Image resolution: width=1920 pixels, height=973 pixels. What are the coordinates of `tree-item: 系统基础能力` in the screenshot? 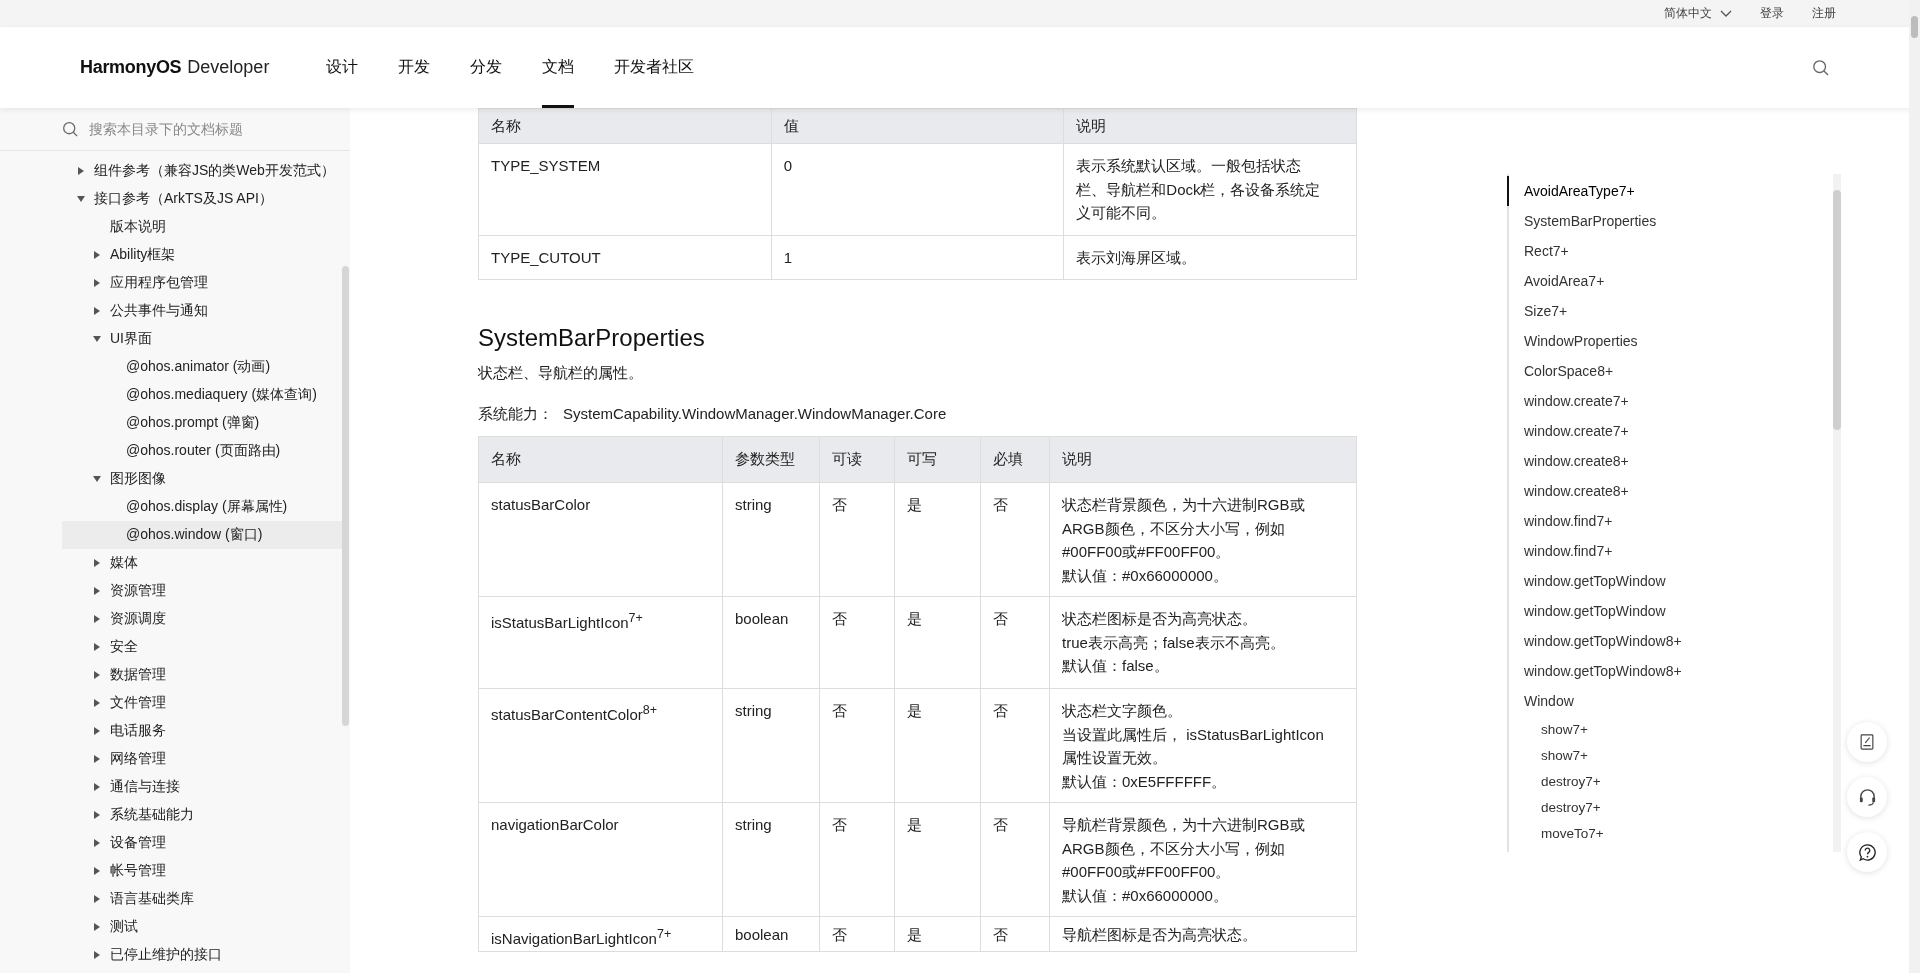 It's located at (202, 815).